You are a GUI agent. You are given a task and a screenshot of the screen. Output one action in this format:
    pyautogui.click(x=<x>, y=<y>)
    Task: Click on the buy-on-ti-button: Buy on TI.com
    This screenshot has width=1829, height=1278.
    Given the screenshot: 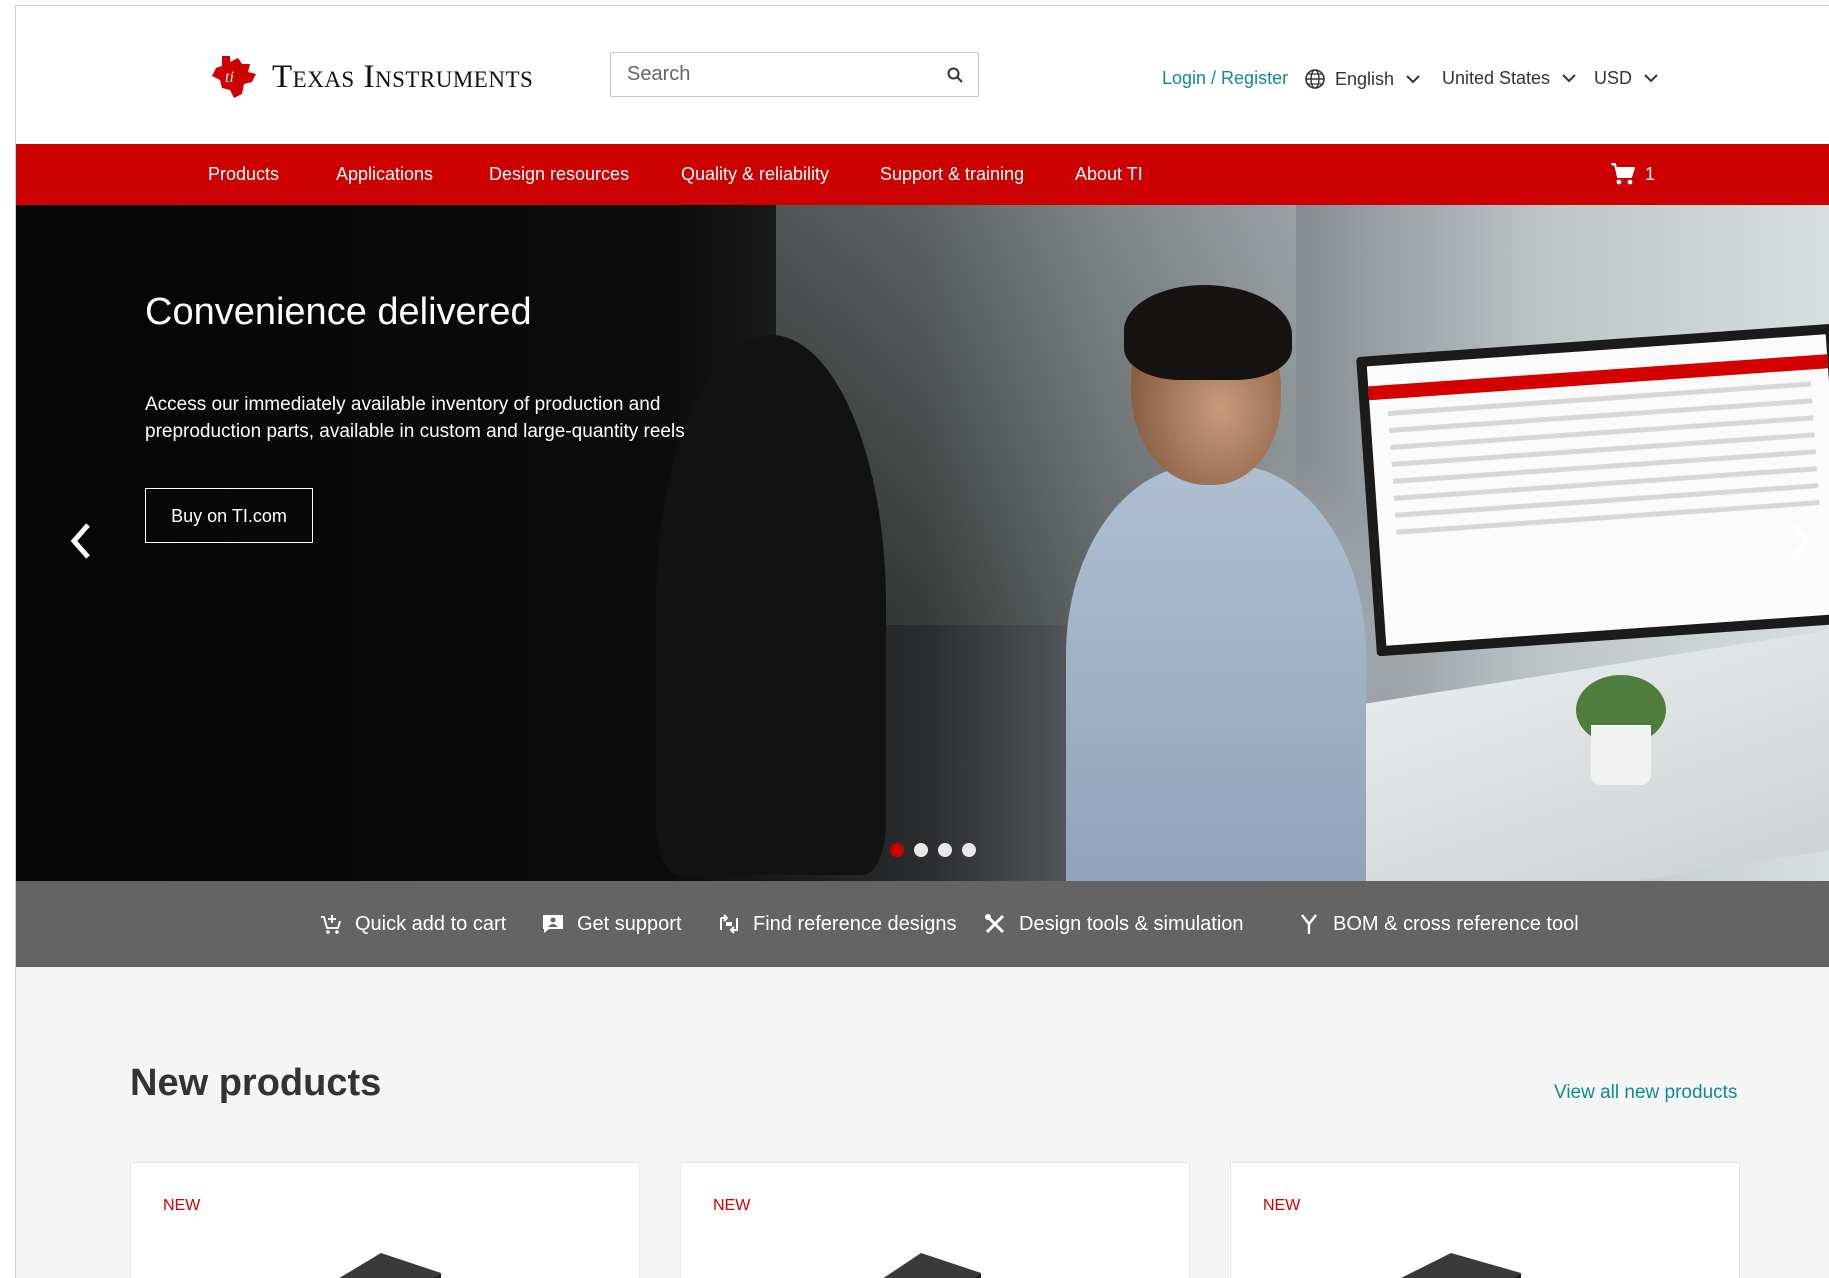 What is the action you would take?
    pyautogui.click(x=229, y=515)
    